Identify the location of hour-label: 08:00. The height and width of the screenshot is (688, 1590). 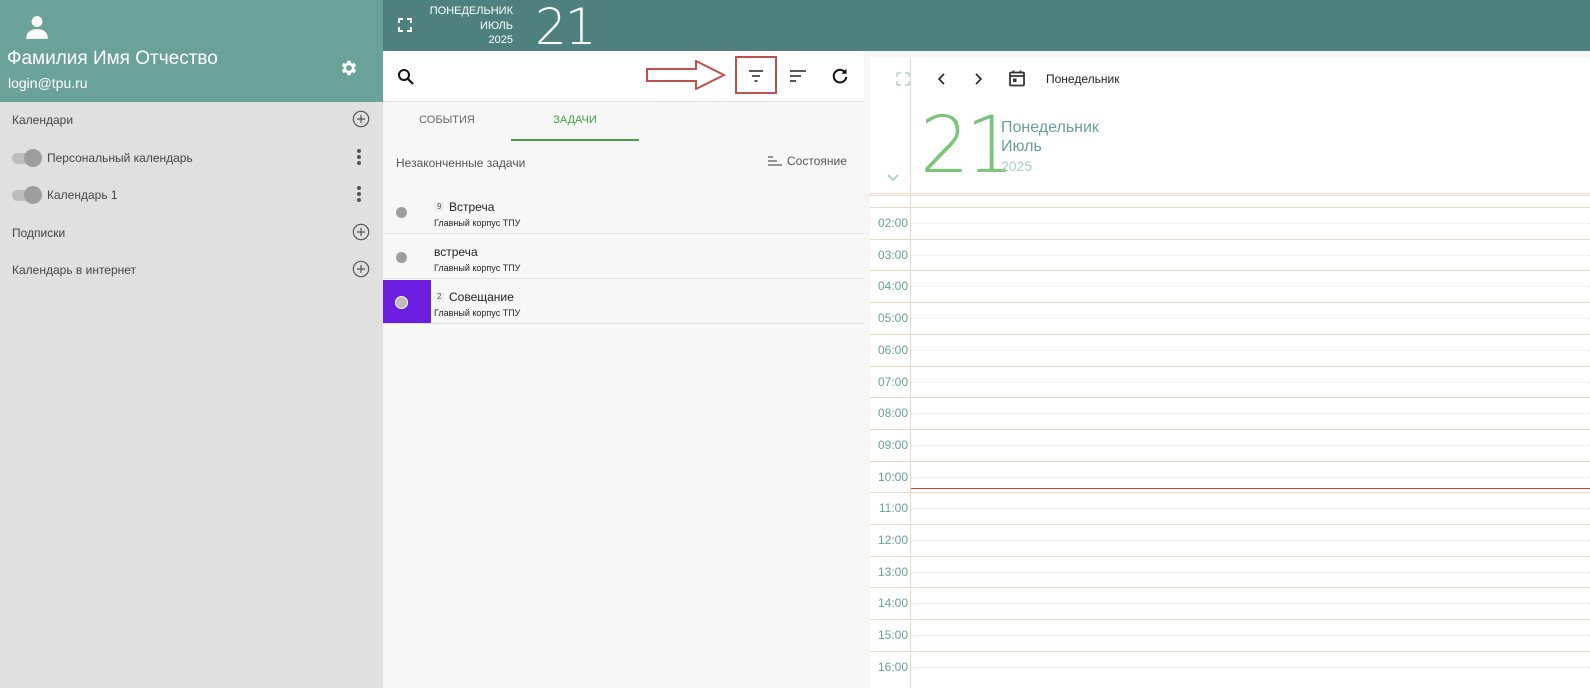
(892, 413).